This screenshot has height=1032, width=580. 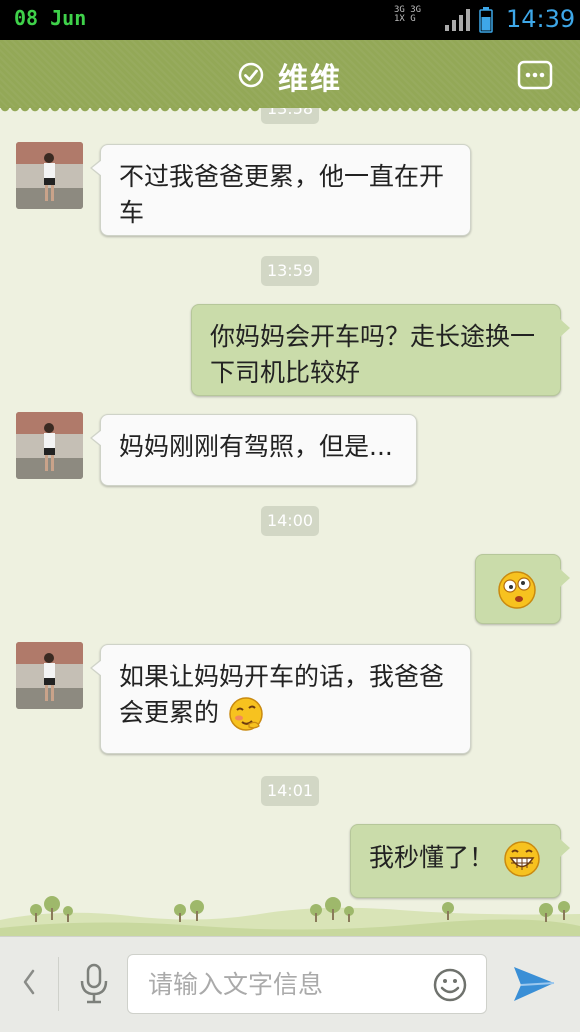 I want to click on chevron-left-icon, so click(x=29, y=982).